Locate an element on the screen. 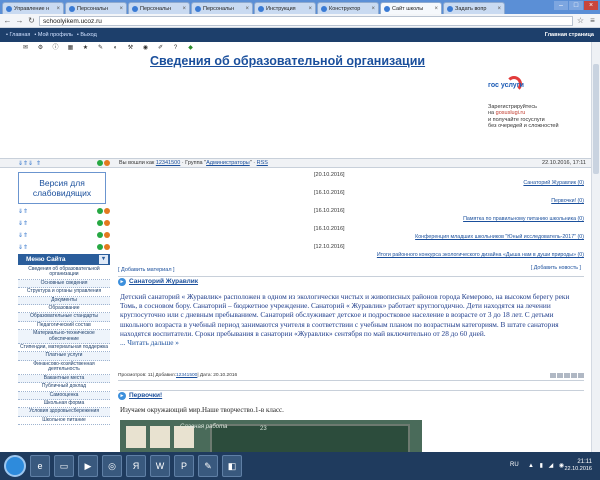  yandex-icon: Я is located at coordinates (136, 466).